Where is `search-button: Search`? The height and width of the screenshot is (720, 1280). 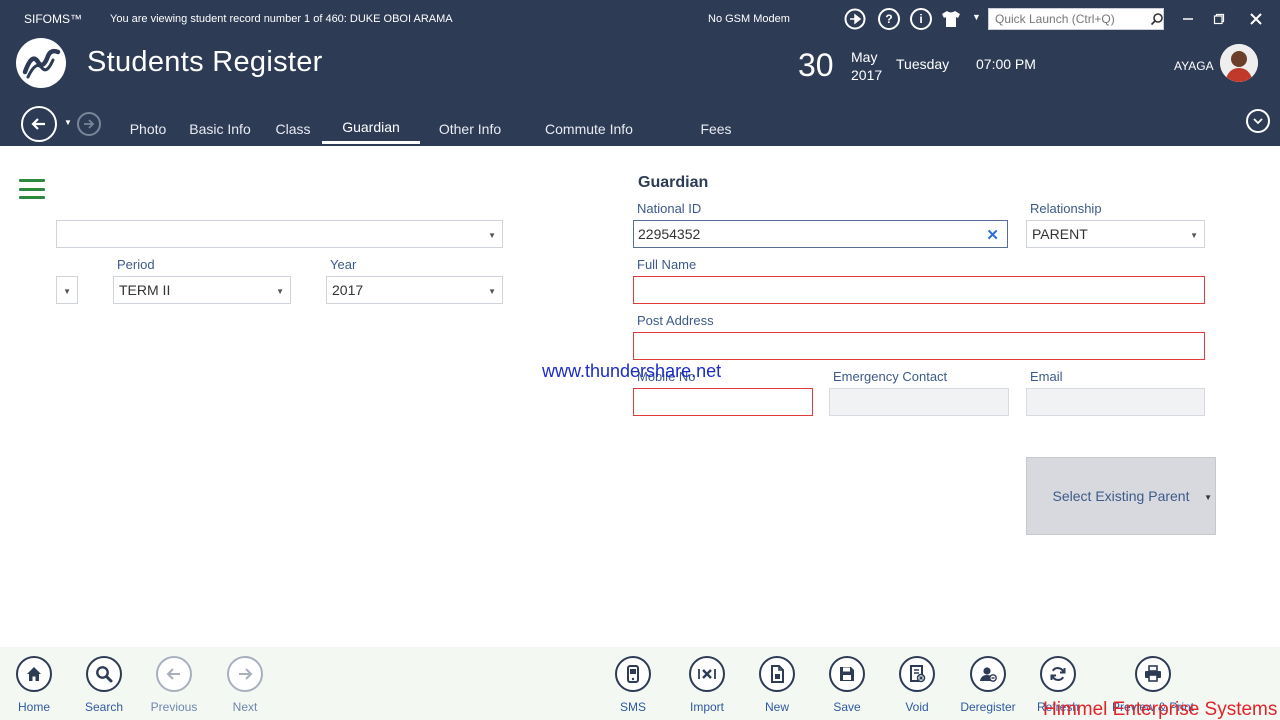 search-button: Search is located at coordinates (104, 686).